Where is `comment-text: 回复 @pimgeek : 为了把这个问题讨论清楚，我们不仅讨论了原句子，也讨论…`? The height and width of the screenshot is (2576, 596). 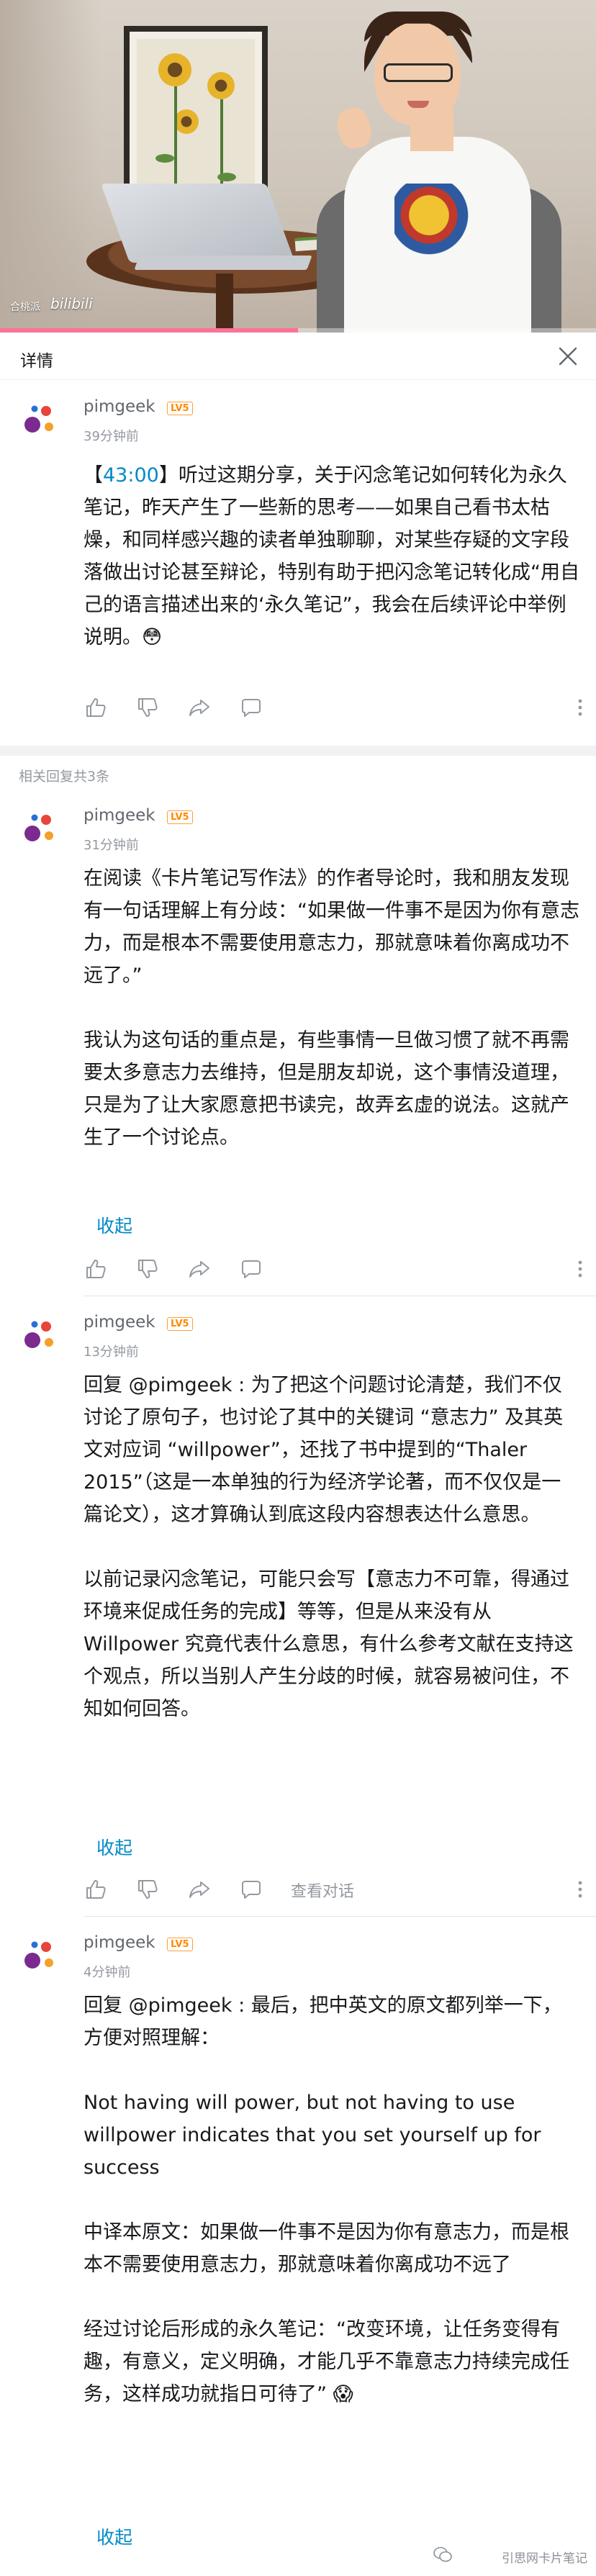
comment-text: 回复 @pimgeek : 为了把这个问题讨论清楚，我们不仅讨论了原句子，也讨论… is located at coordinates (331, 1547).